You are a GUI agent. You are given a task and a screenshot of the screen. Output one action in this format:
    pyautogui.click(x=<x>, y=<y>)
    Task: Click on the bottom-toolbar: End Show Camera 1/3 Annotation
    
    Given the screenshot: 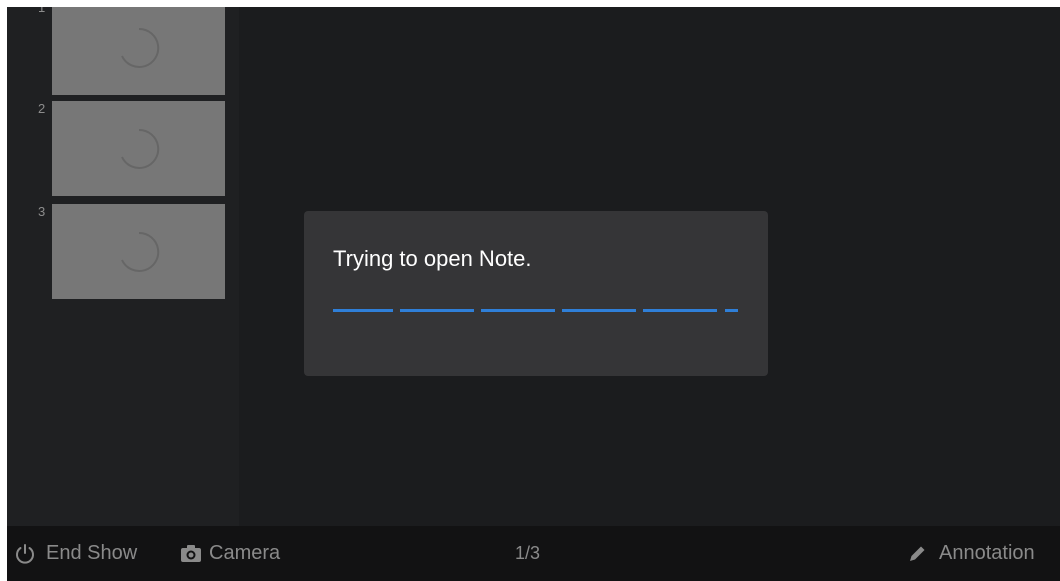 What is the action you would take?
    pyautogui.click(x=533, y=553)
    